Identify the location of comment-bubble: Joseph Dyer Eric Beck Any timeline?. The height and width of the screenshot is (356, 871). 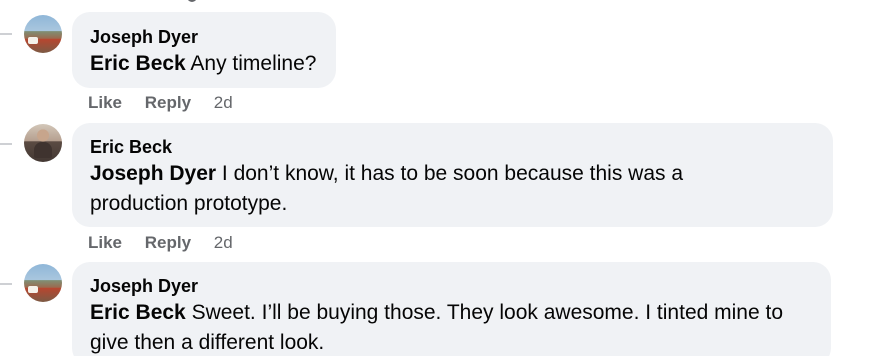
(204, 50).